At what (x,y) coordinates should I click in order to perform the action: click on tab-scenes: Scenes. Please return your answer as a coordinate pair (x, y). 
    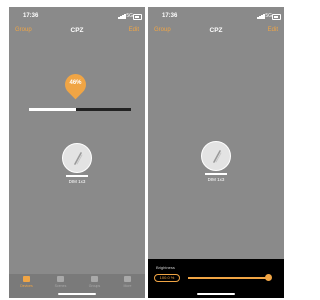
    Looking at the image, I should click on (60, 284).